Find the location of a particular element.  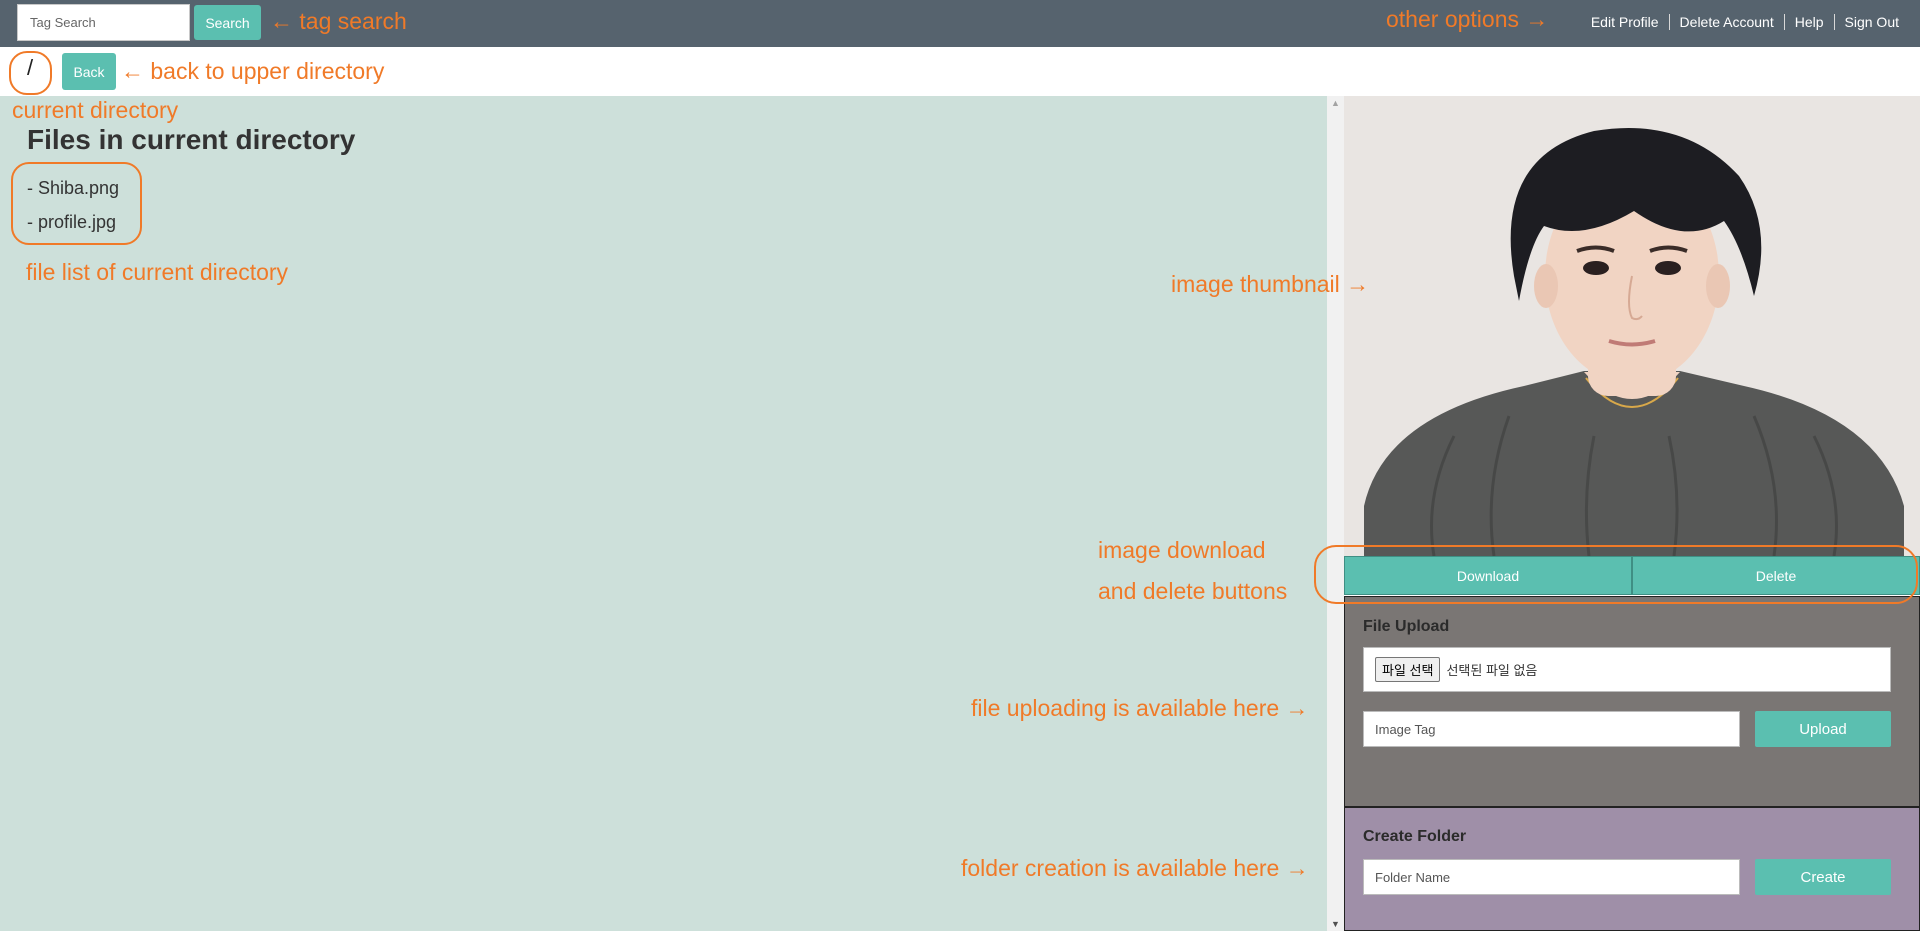

create-folder-panel: Create Folder Create is located at coordinates (1632, 869).